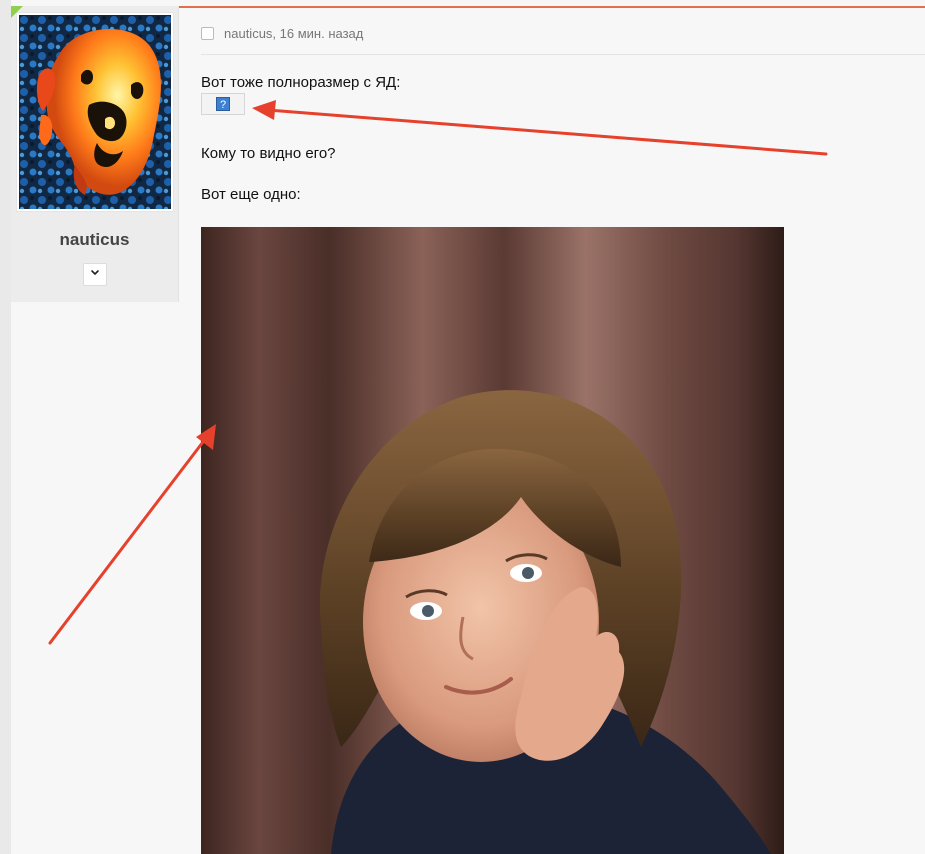 The height and width of the screenshot is (854, 925). I want to click on post-meta: nauticus, 16 мин. назад, so click(293, 33).